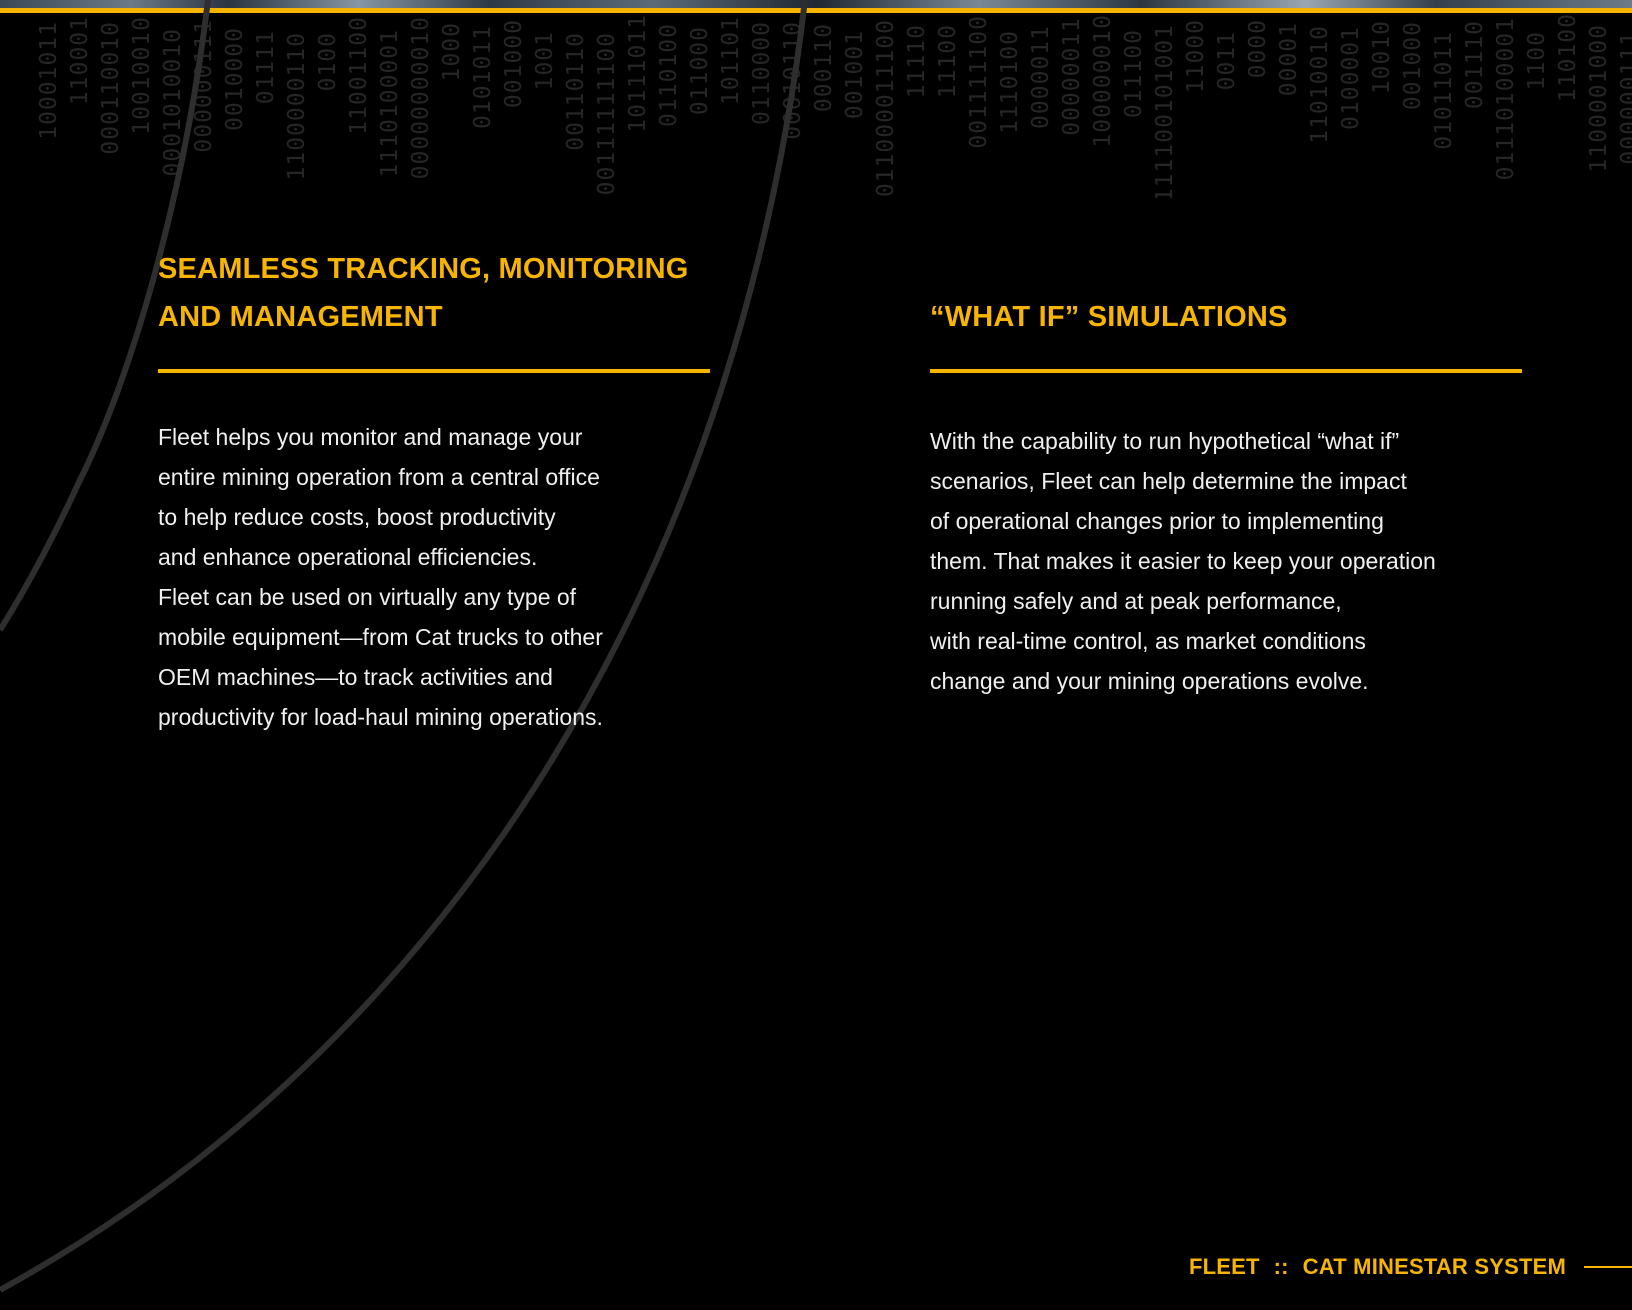 The width and height of the screenshot is (1632, 1310). Describe the element at coordinates (1568, 58) in the screenshot. I see `binary-column: 110100` at that location.